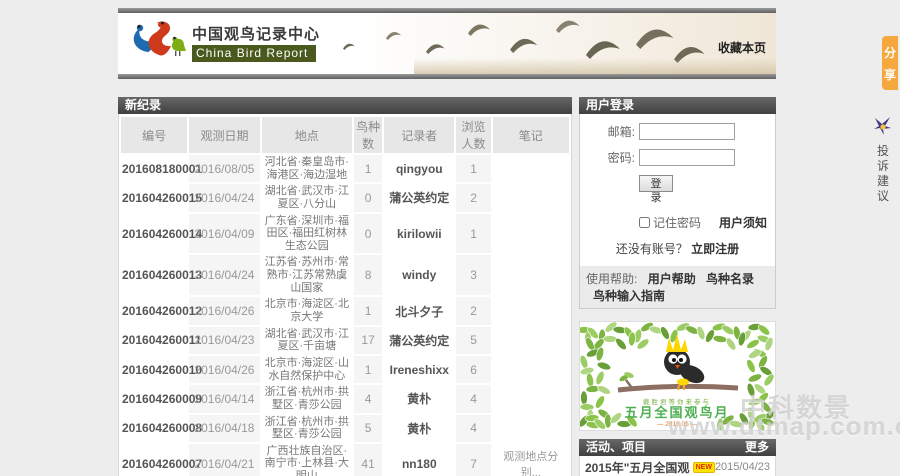 The height and width of the screenshot is (476, 900). I want to click on site-banner: 中国观鸟记录中心 China Bird Report 收藏本页, so click(447, 43).